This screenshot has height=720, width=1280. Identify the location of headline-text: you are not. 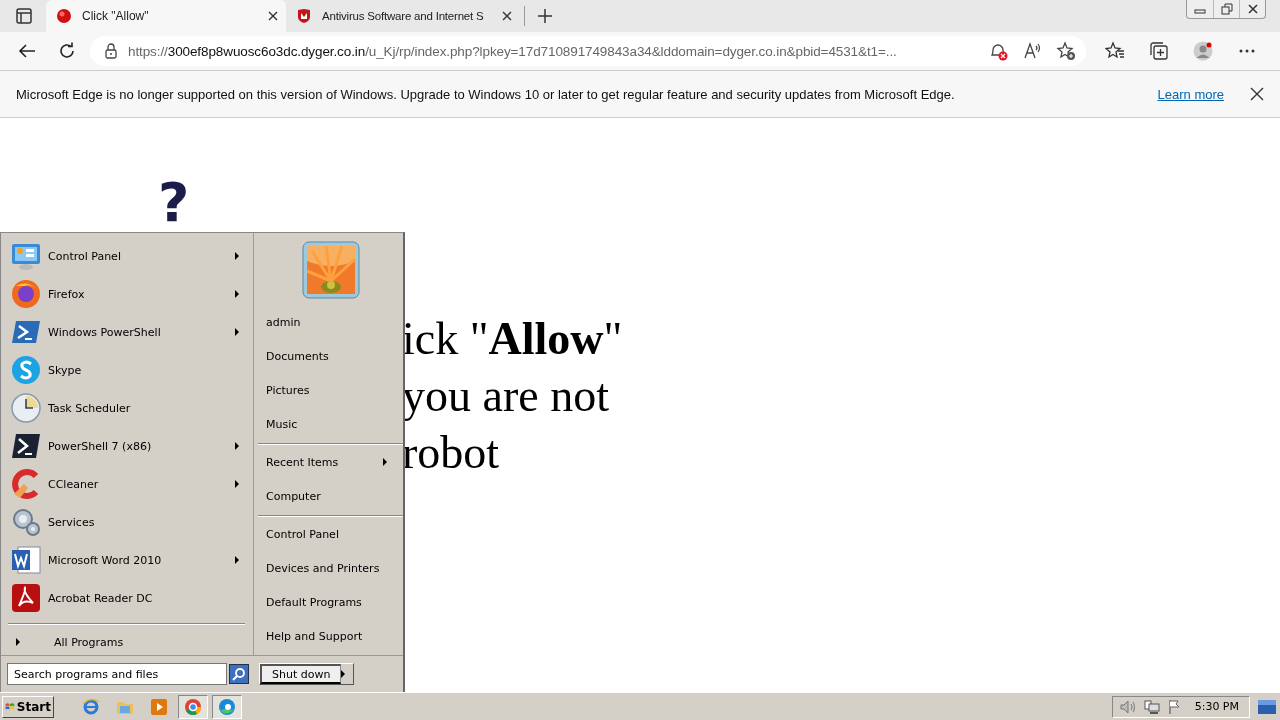
(506, 396).